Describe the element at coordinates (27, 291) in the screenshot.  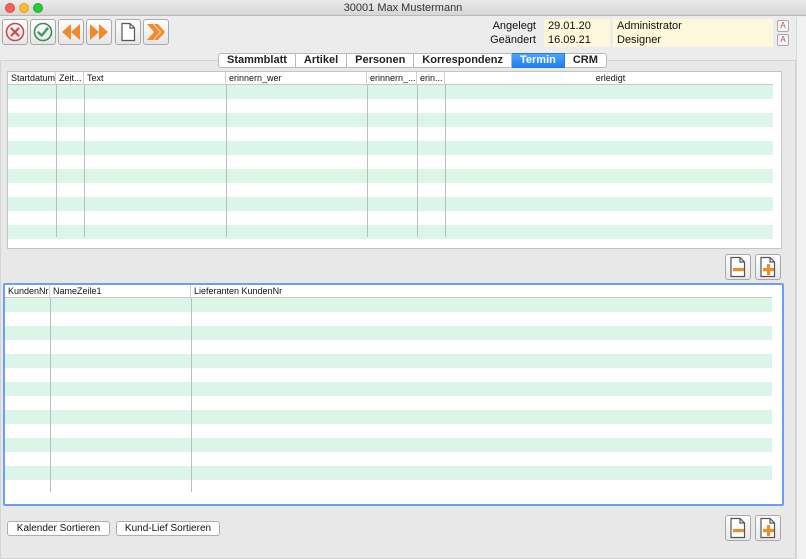
I see `column-header-kundennr: KundenNr` at that location.